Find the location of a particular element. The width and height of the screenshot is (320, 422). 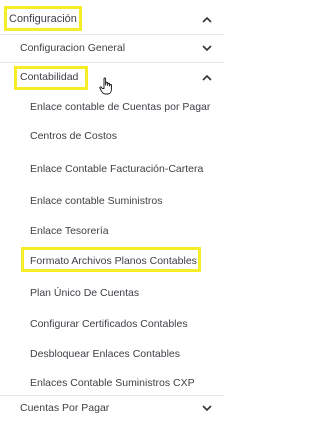

submenu-item-label: Plan Único De Cuentas is located at coordinates (85, 293).